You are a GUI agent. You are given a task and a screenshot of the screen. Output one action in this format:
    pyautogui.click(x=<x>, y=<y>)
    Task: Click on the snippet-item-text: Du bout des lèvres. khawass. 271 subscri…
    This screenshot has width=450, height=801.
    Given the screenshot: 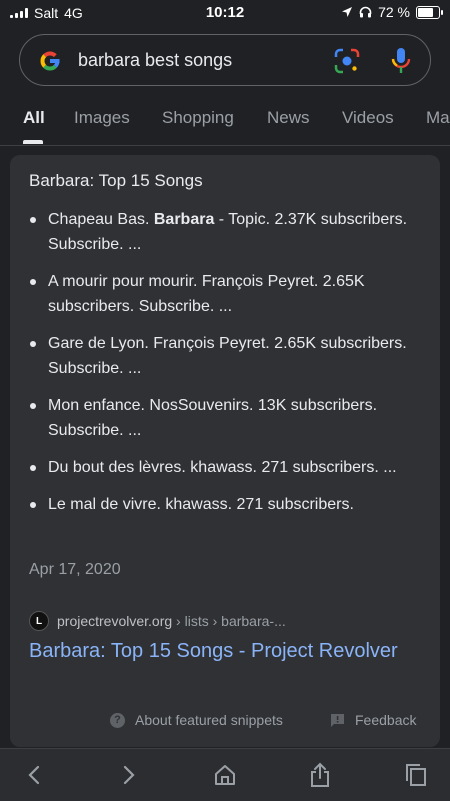 What is the action you would take?
    pyautogui.click(x=222, y=467)
    